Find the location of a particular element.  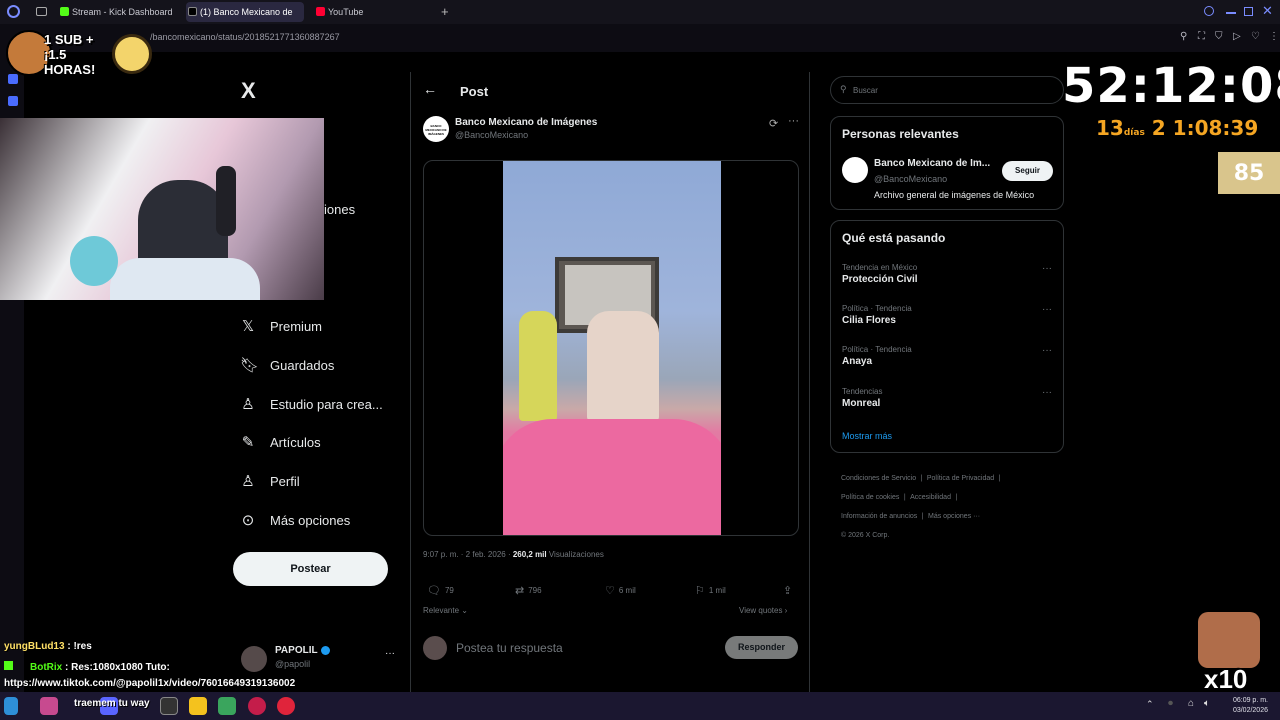

play-icon: ▷ is located at coordinates (1237, 36).